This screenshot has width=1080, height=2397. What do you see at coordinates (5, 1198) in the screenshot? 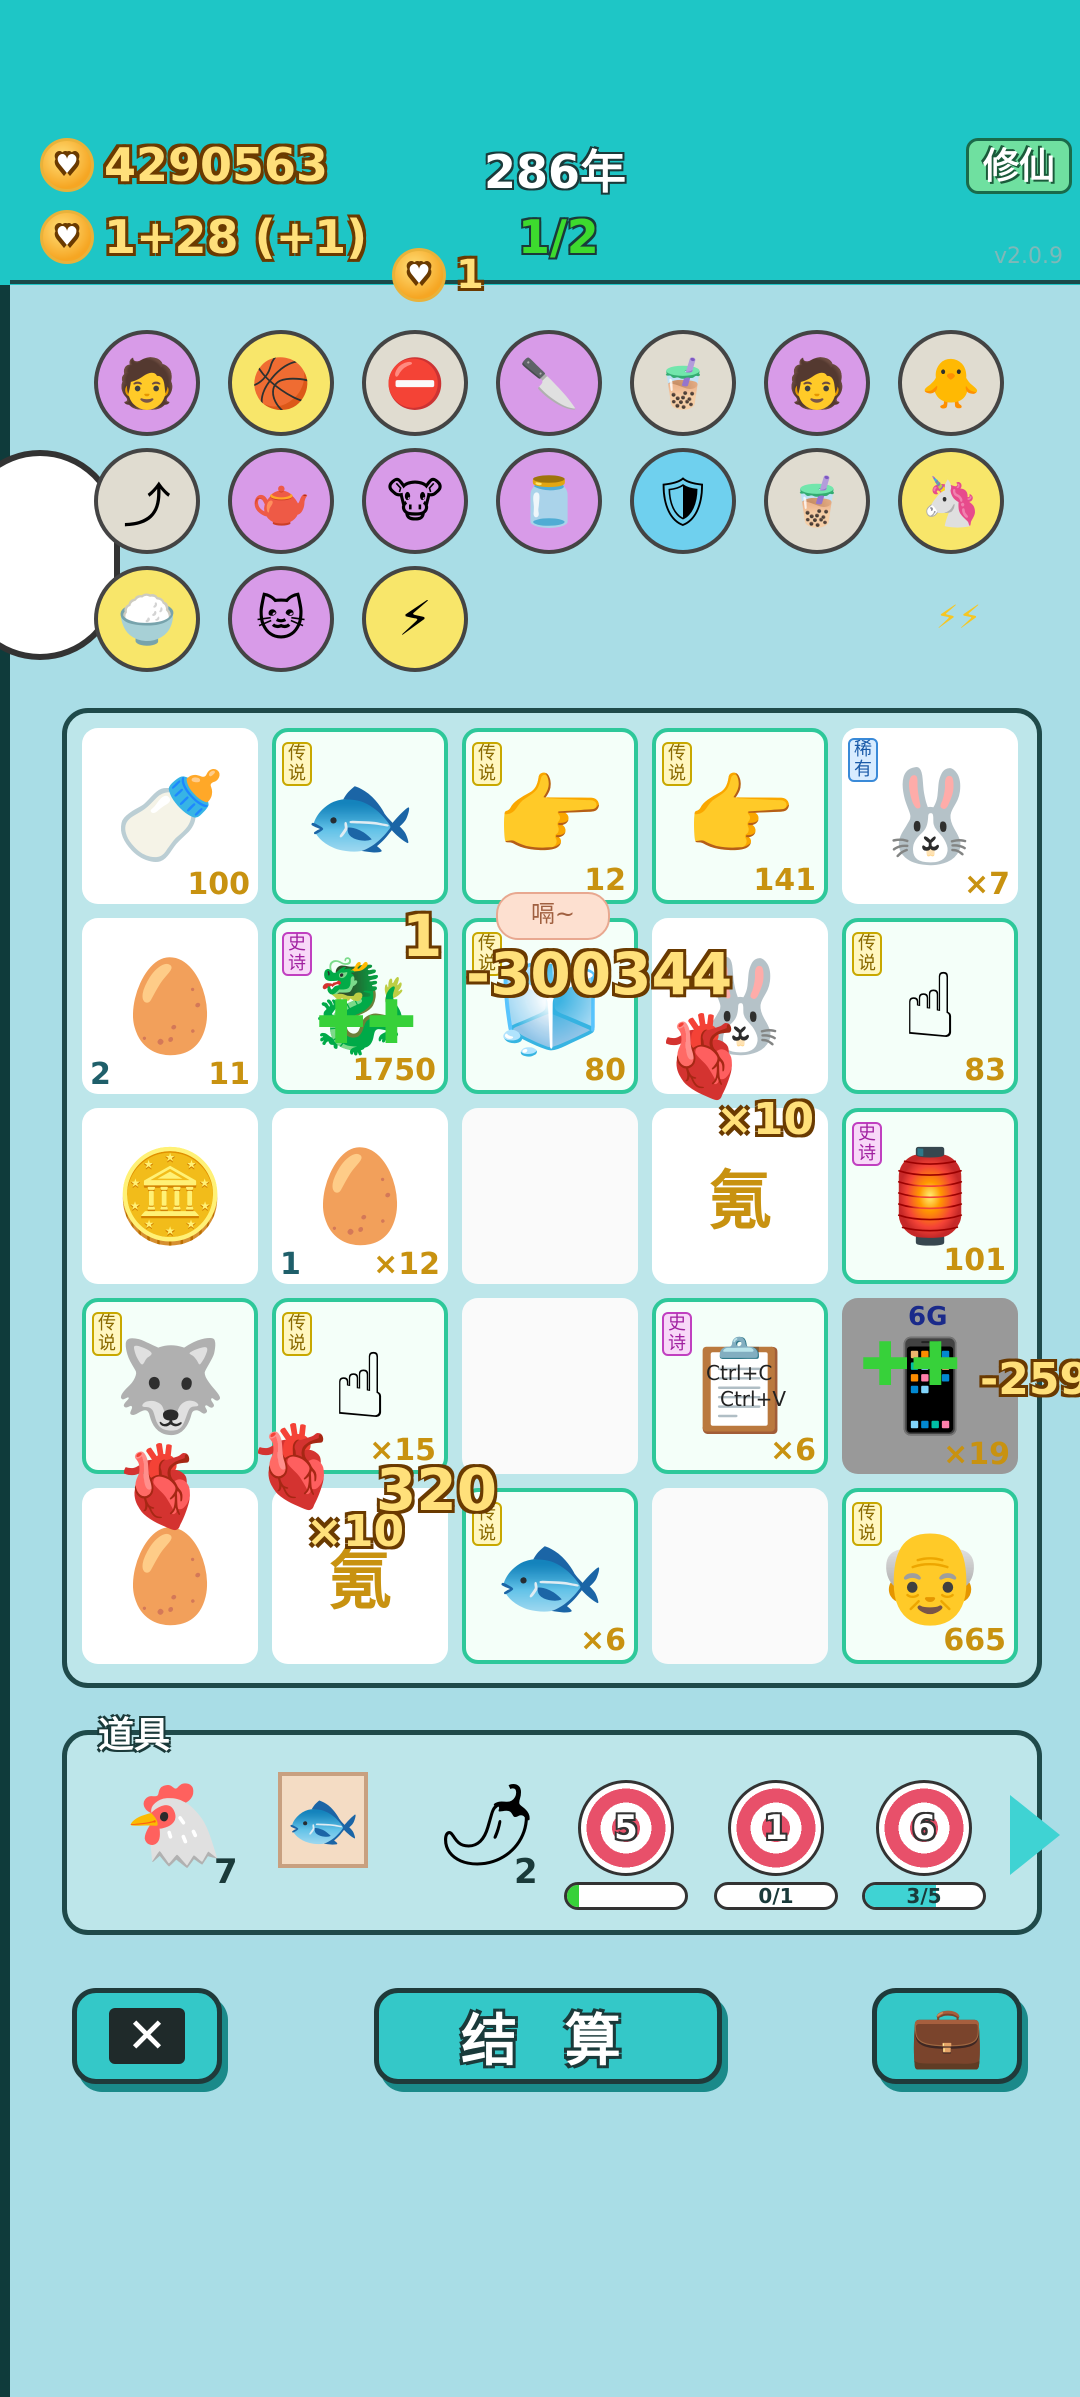
I see `left-edge-strip` at bounding box center [5, 1198].